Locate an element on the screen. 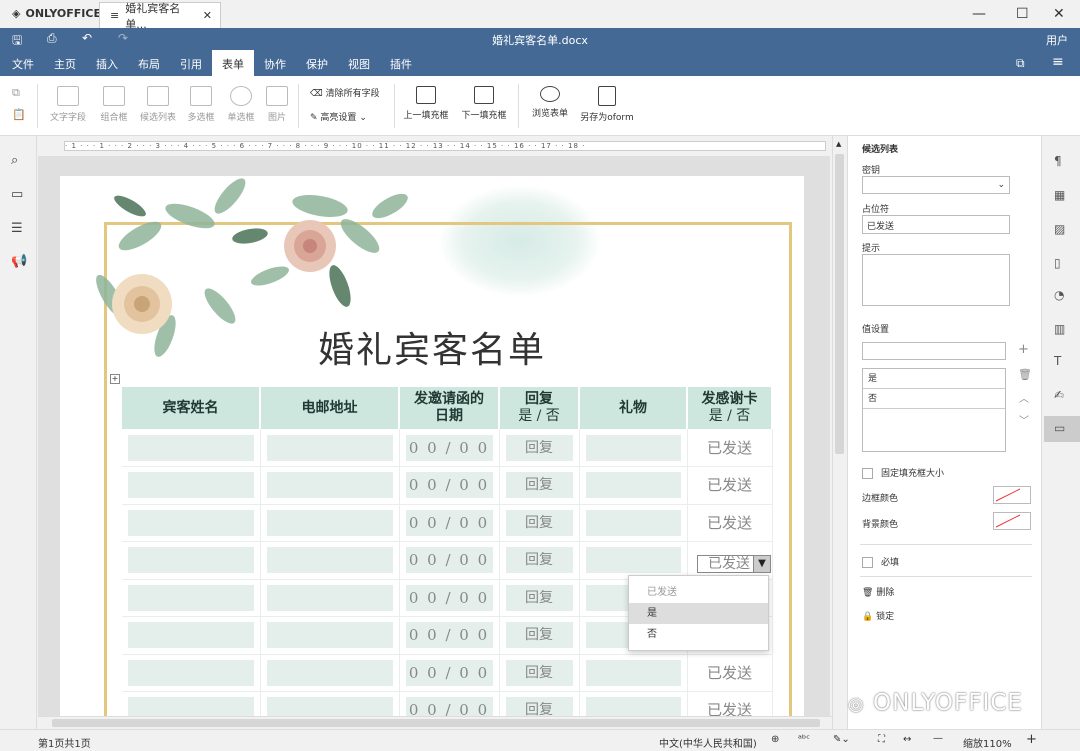 Image resolution: width=1080 pixels, height=751 pixels. radio-button: 单选框 is located at coordinates (241, 104).